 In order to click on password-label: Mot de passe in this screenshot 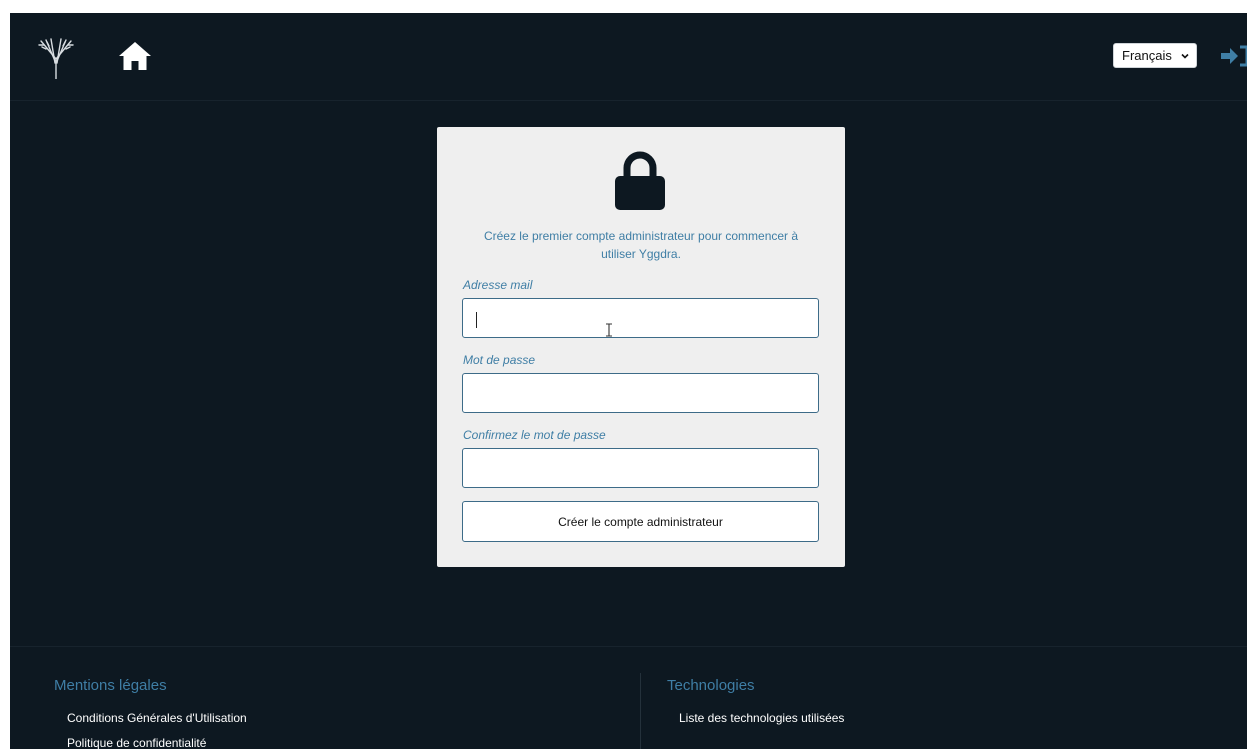, I will do `click(499, 360)`.